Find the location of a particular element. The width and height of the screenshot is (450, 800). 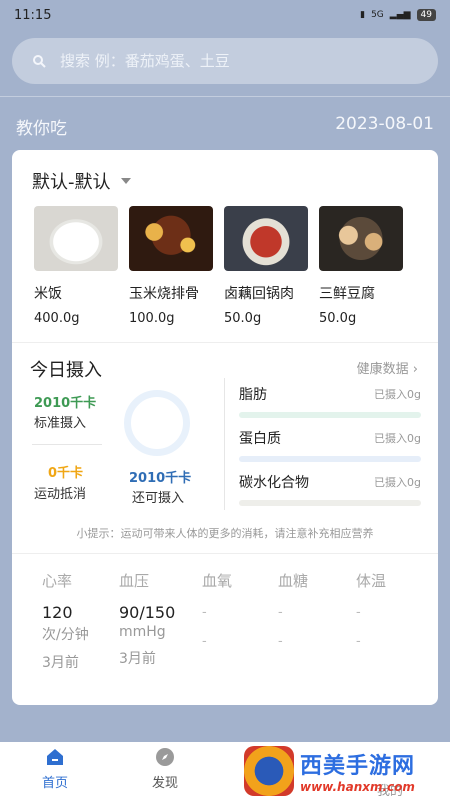

nav-home-label: 首页 is located at coordinates (54, 783).